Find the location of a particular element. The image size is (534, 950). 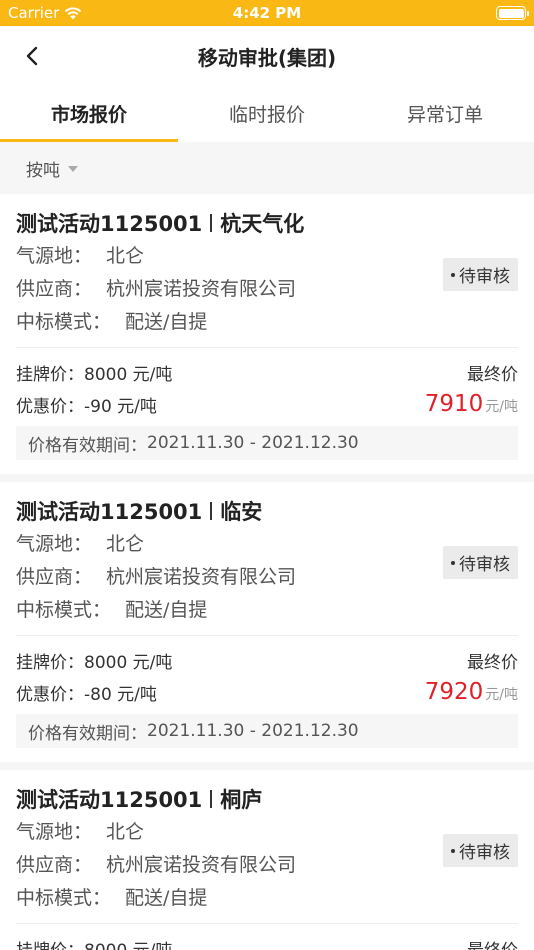

tab-temporary-quote: 临时报价 is located at coordinates (267, 114).